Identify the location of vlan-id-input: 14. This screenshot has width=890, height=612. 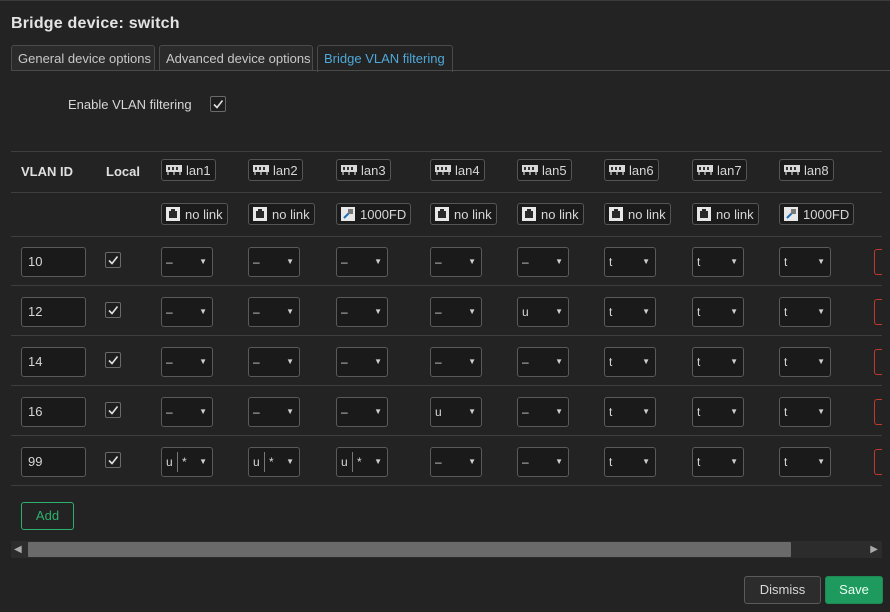
(53, 362).